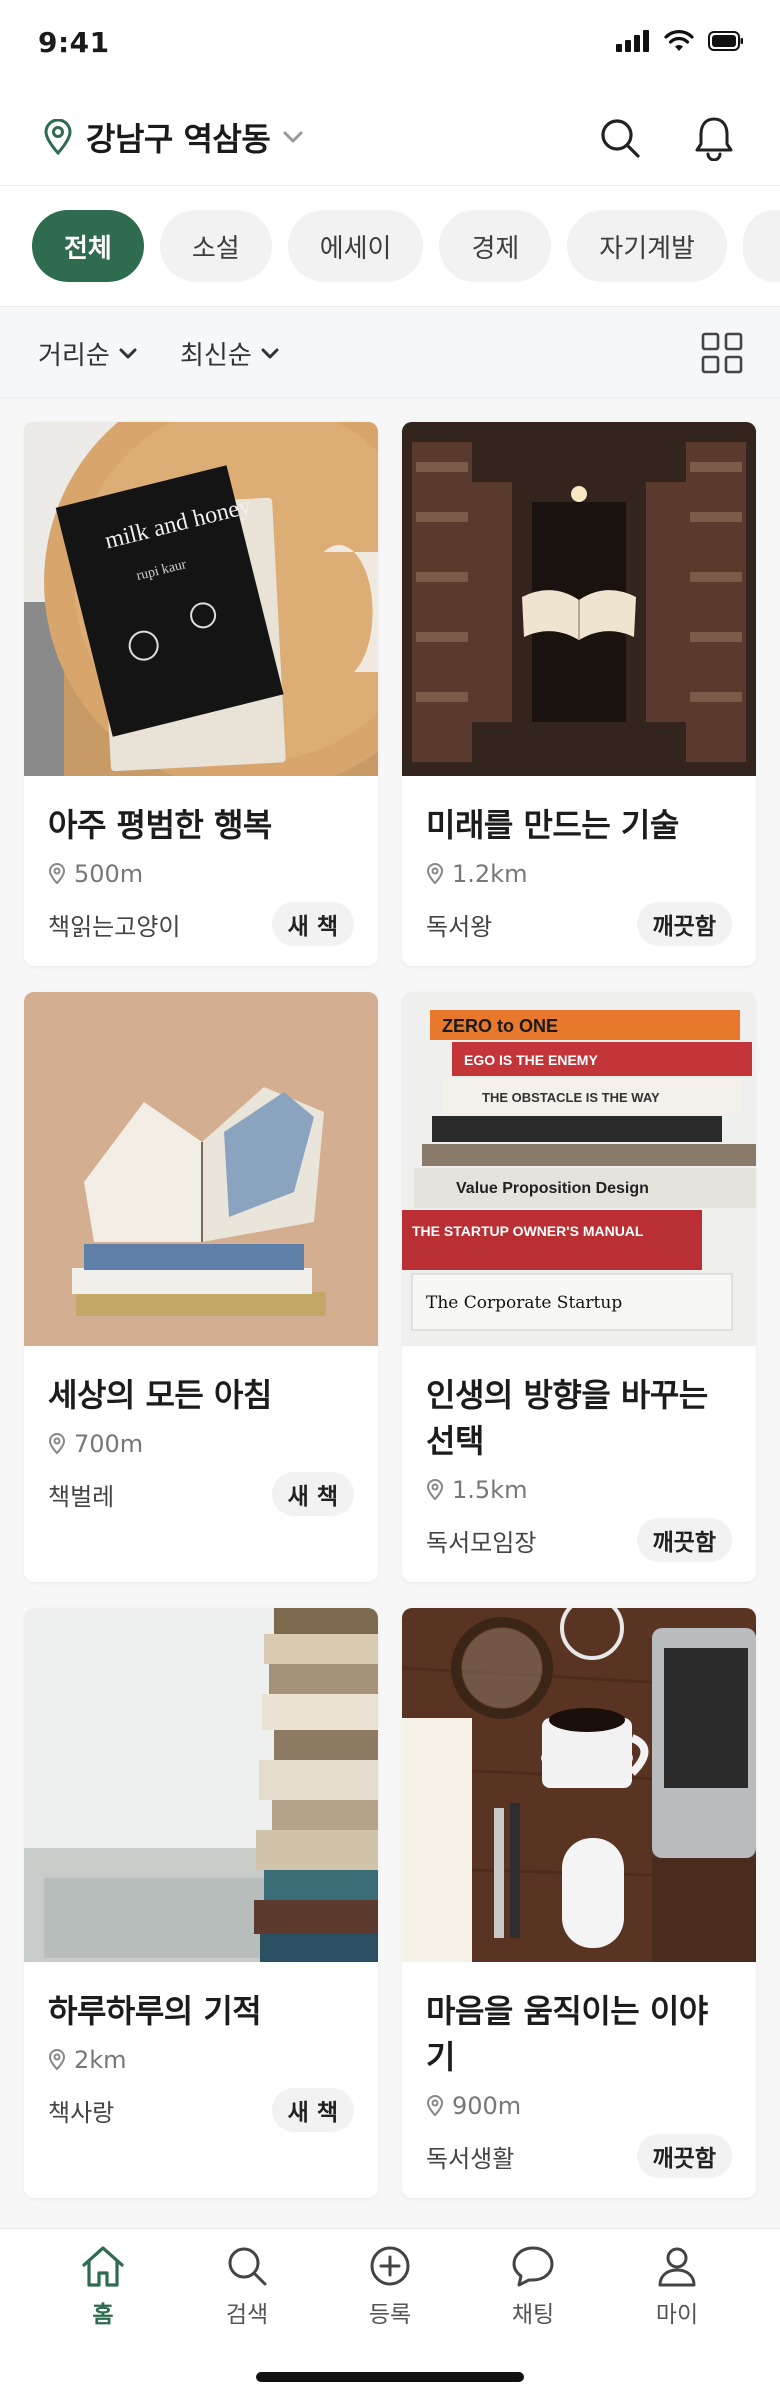 Image resolution: width=780 pixels, height=2408 pixels. I want to click on wifi-icon, so click(679, 40).